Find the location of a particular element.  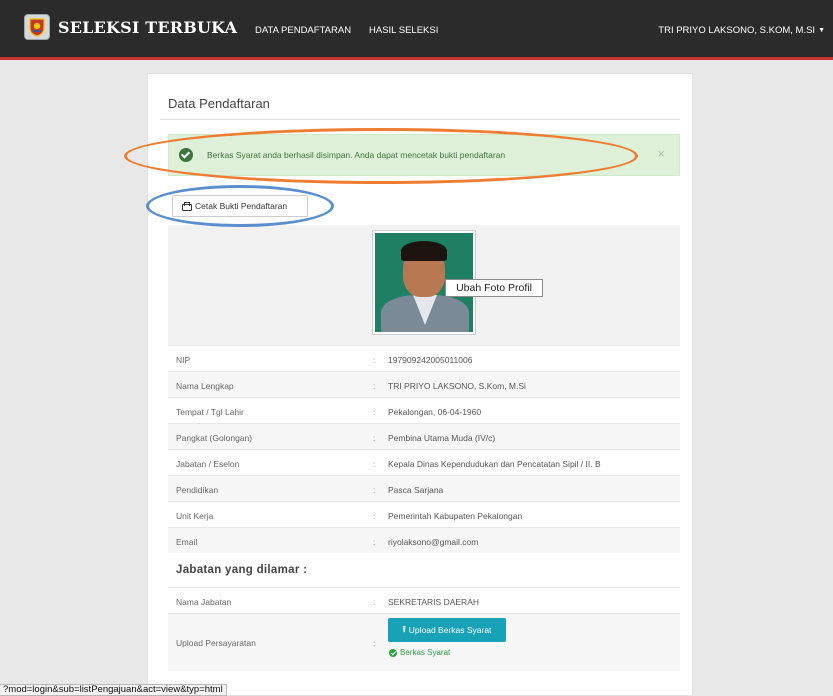

berkas-syarat-link: Berkas Syarat is located at coordinates (419, 652).